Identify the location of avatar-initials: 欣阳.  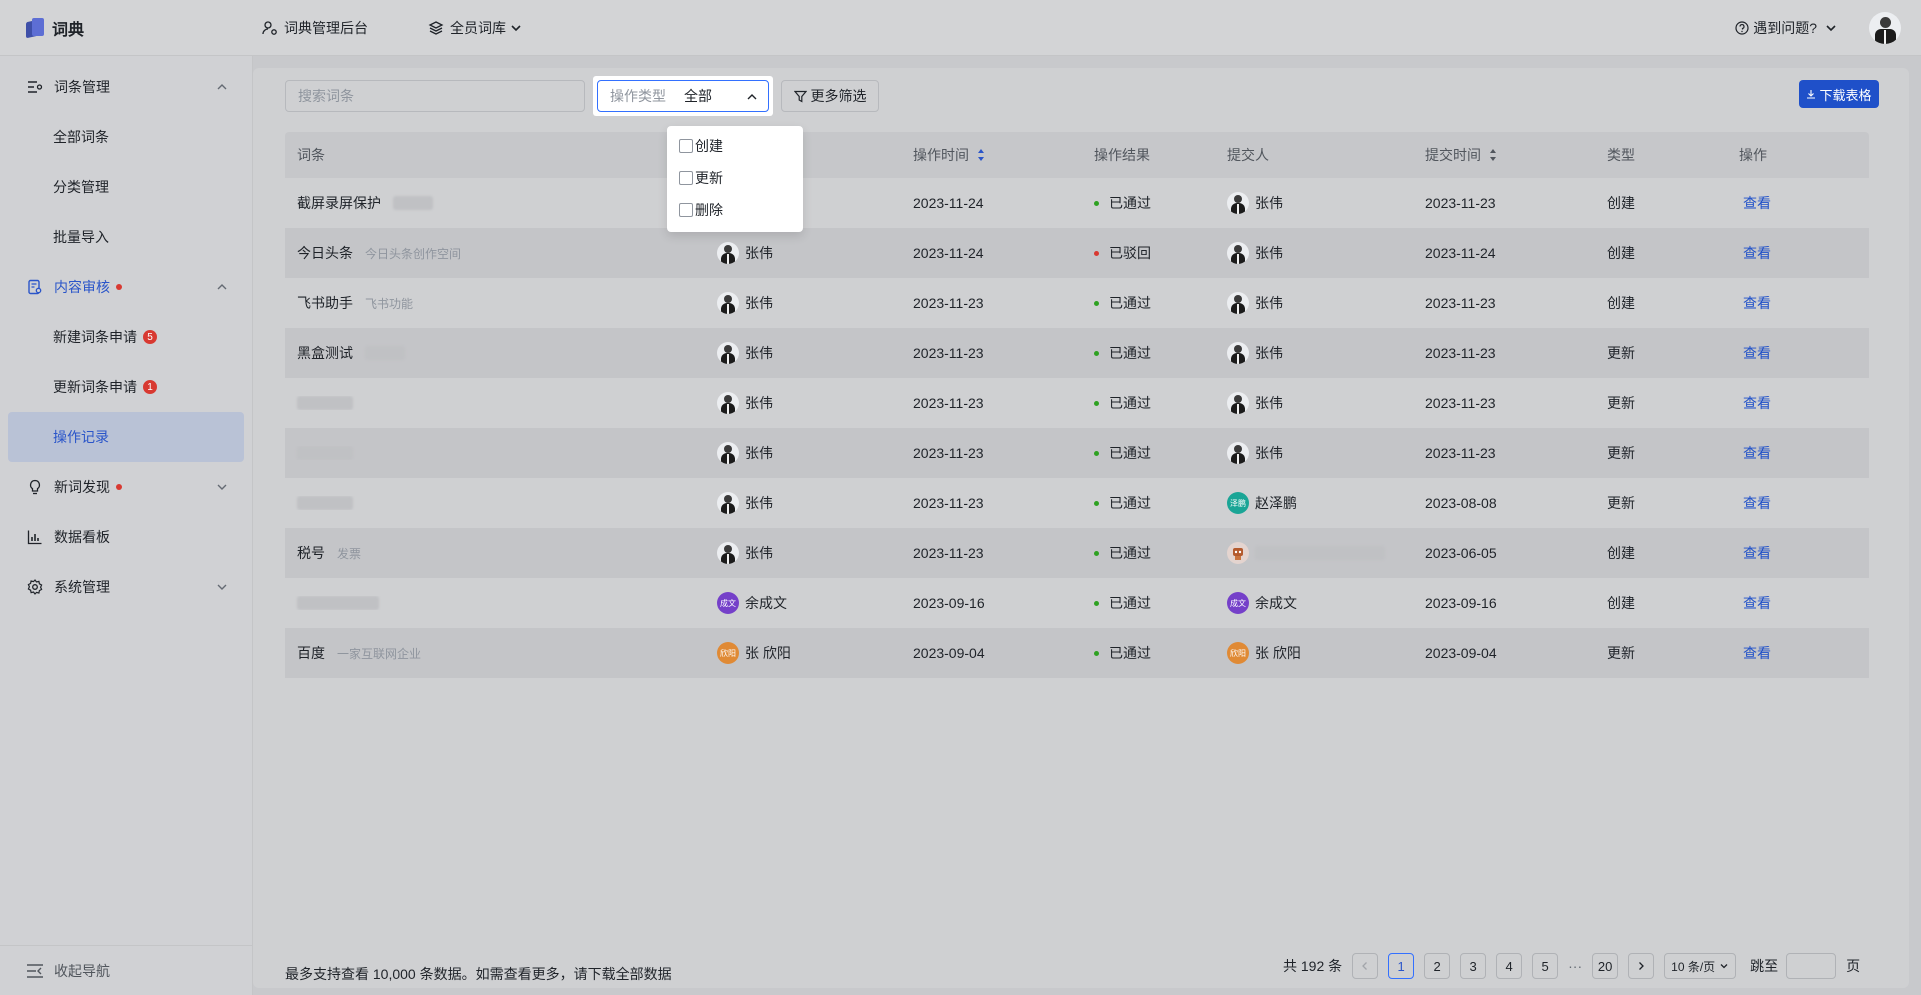
(1238, 653).